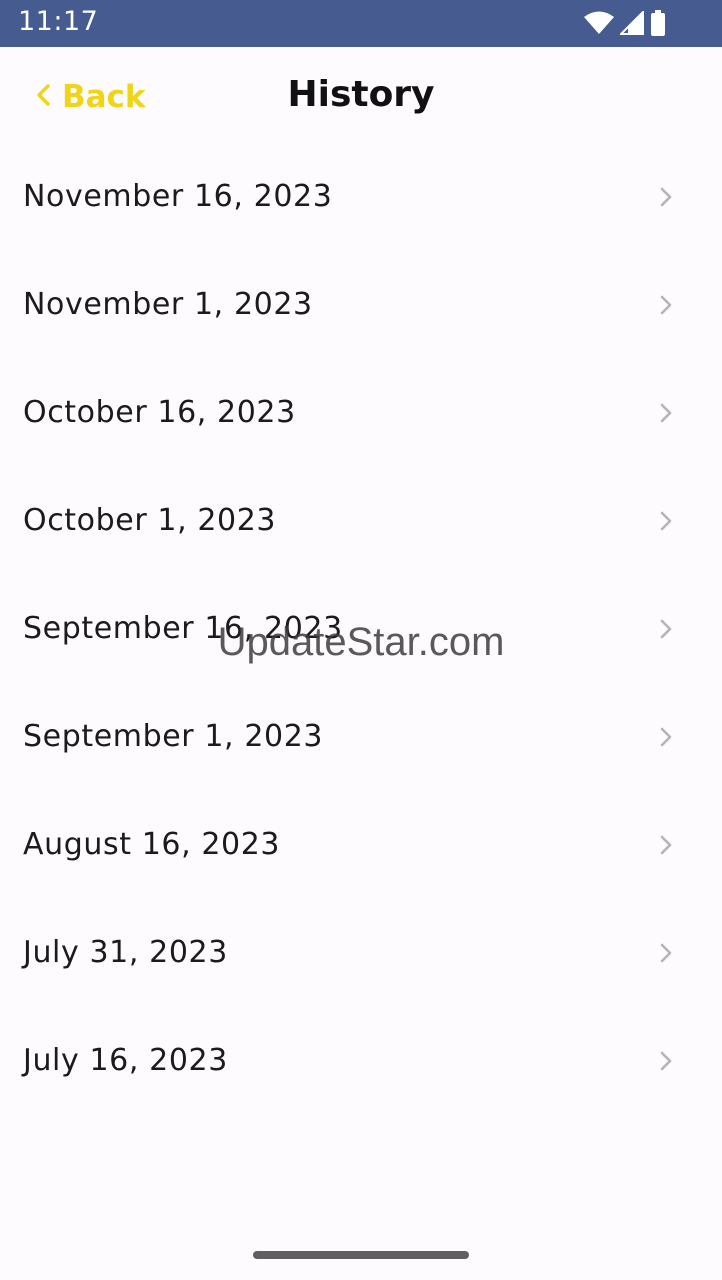  What do you see at coordinates (173, 736) in the screenshot?
I see `history-item-label: September 1, 2023` at bounding box center [173, 736].